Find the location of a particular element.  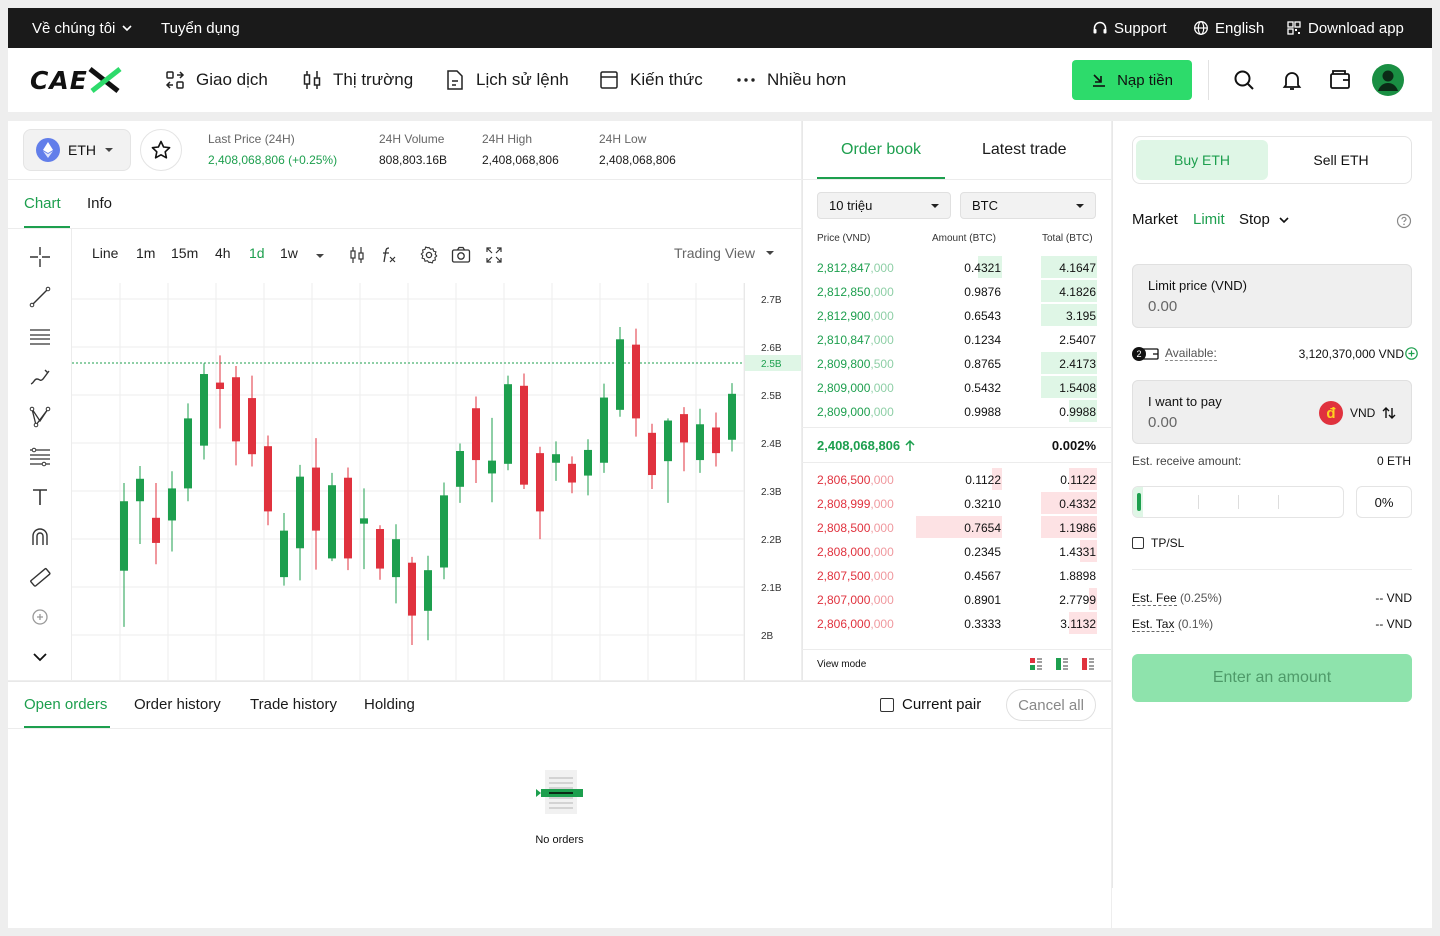

bid-row: 2,812,850,000 0.9876 4.1826 is located at coordinates (956, 292).